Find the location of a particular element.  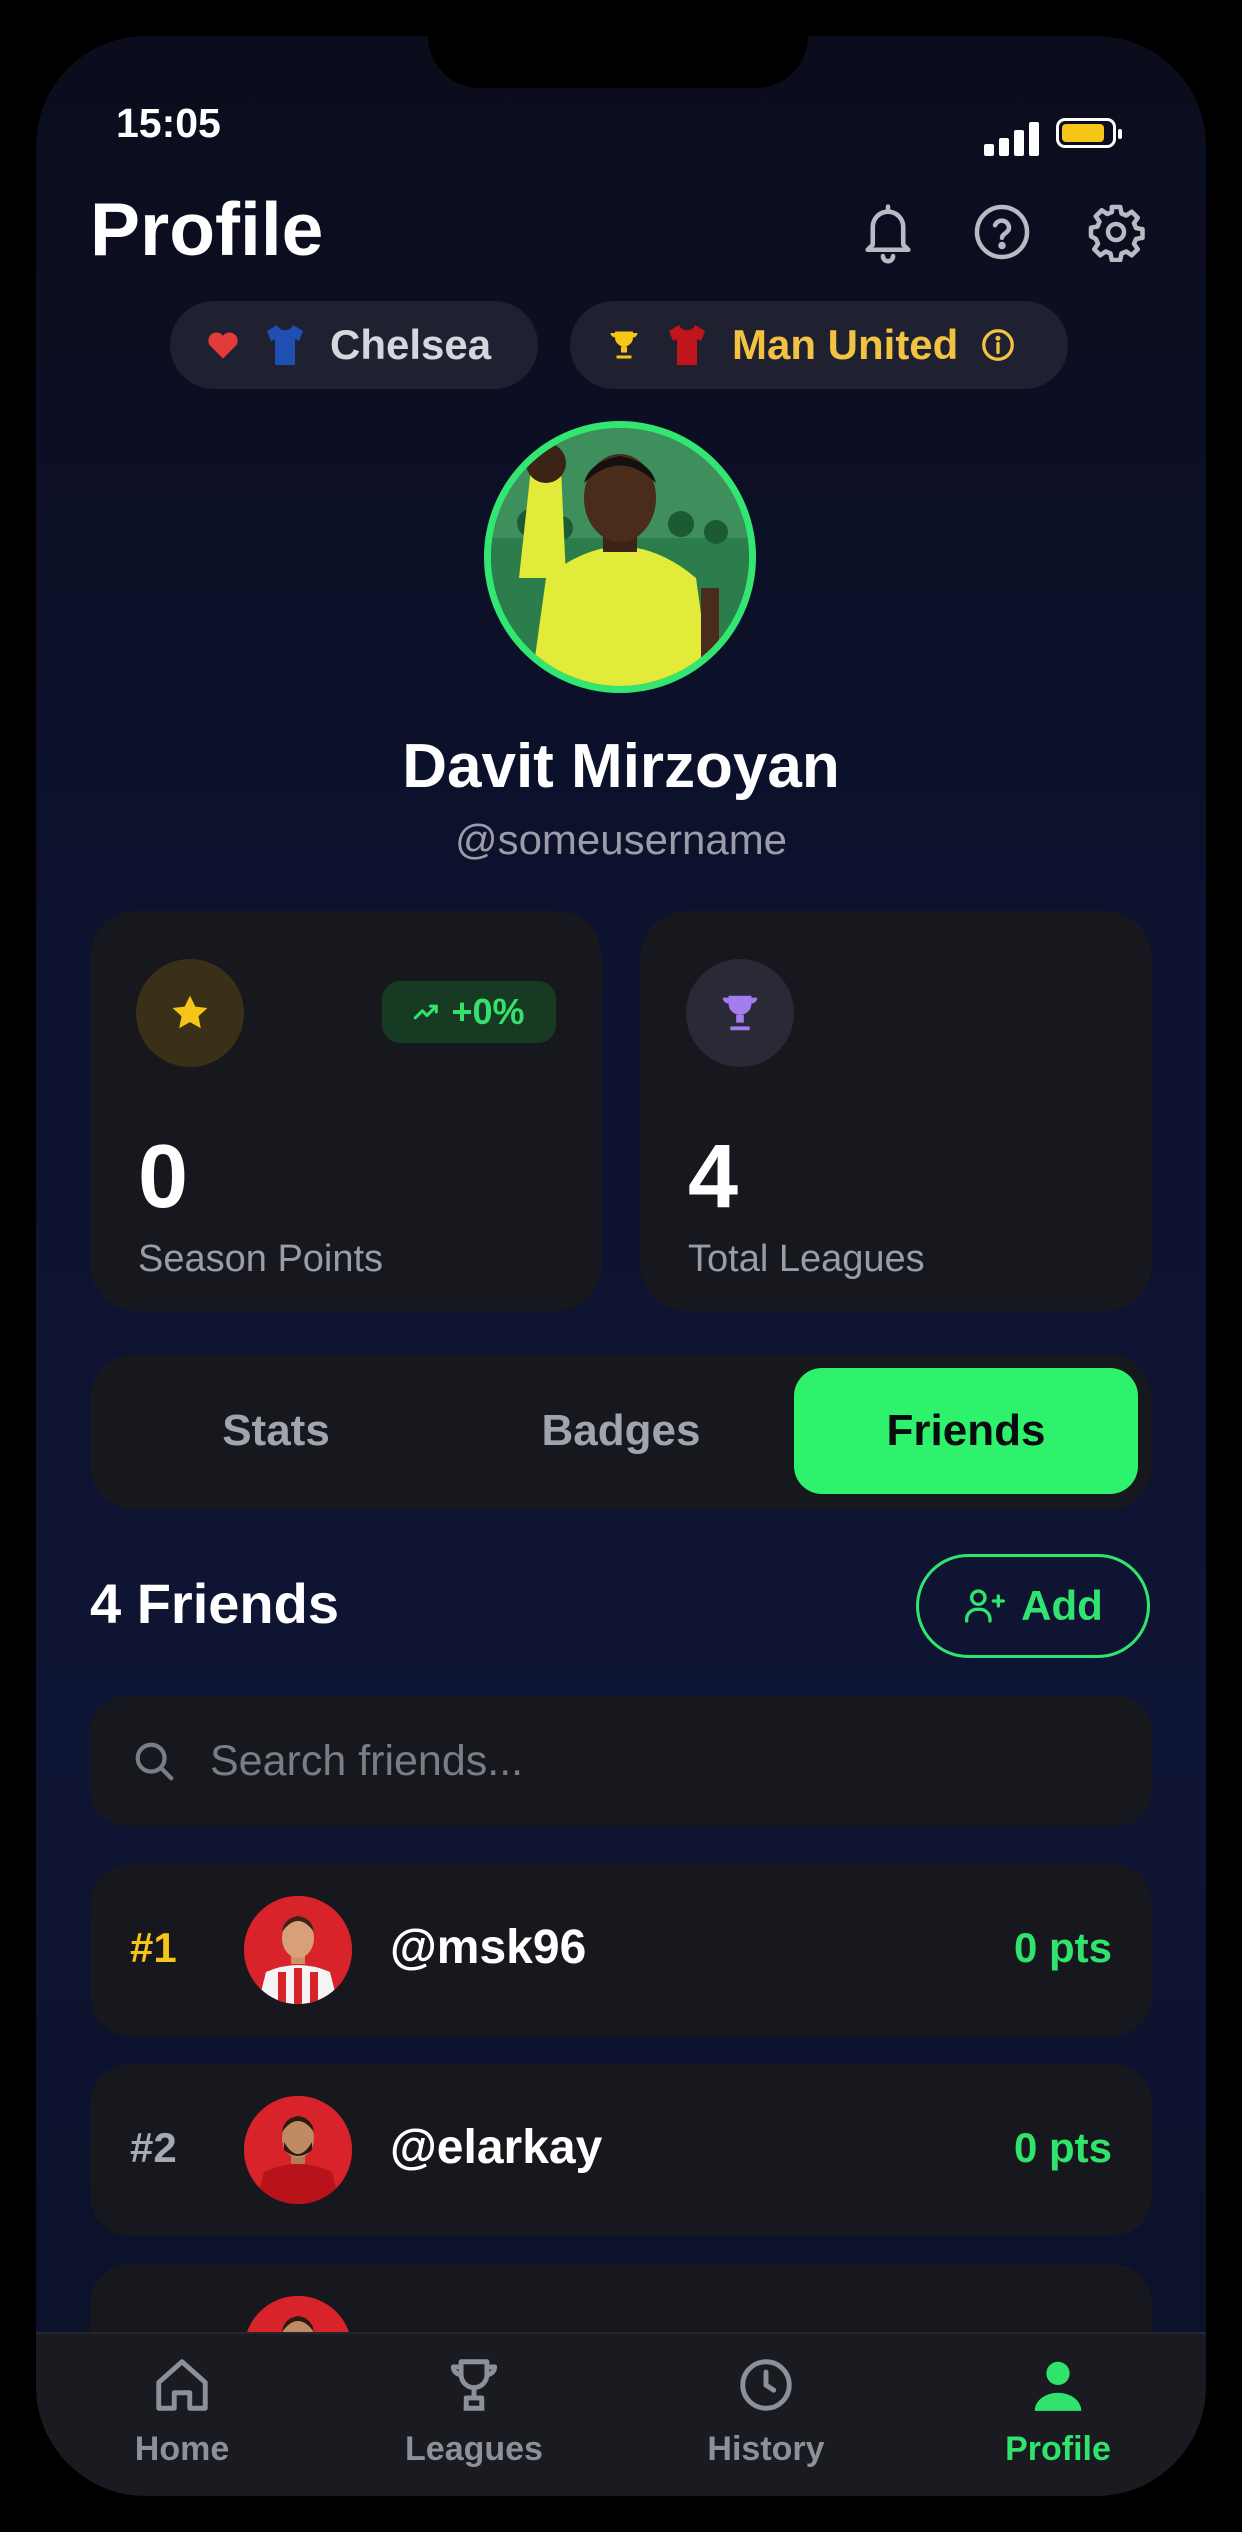

friend-rank: #2 is located at coordinates (153, 2147).